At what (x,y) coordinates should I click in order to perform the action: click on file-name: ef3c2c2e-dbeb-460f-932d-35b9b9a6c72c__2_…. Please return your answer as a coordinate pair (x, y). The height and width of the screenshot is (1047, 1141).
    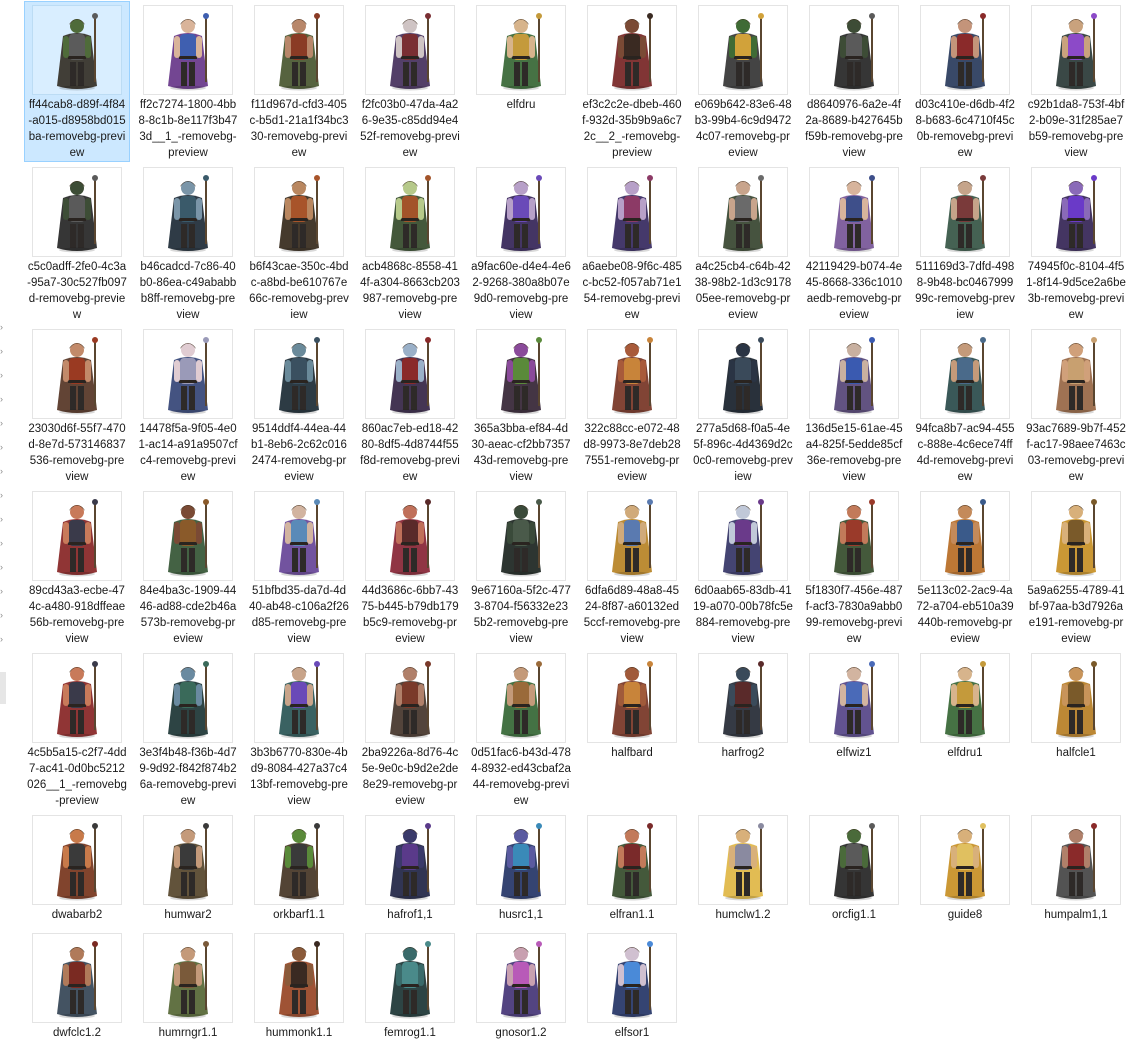
    Looking at the image, I should click on (632, 129).